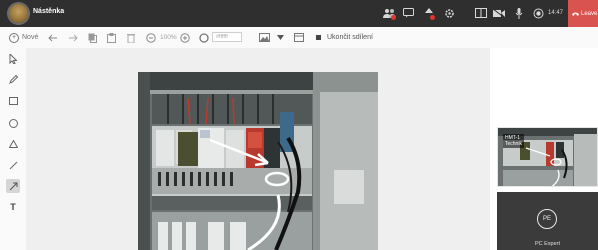  What do you see at coordinates (547, 244) in the screenshot?
I see `expert-name-label: PC Expert` at bounding box center [547, 244].